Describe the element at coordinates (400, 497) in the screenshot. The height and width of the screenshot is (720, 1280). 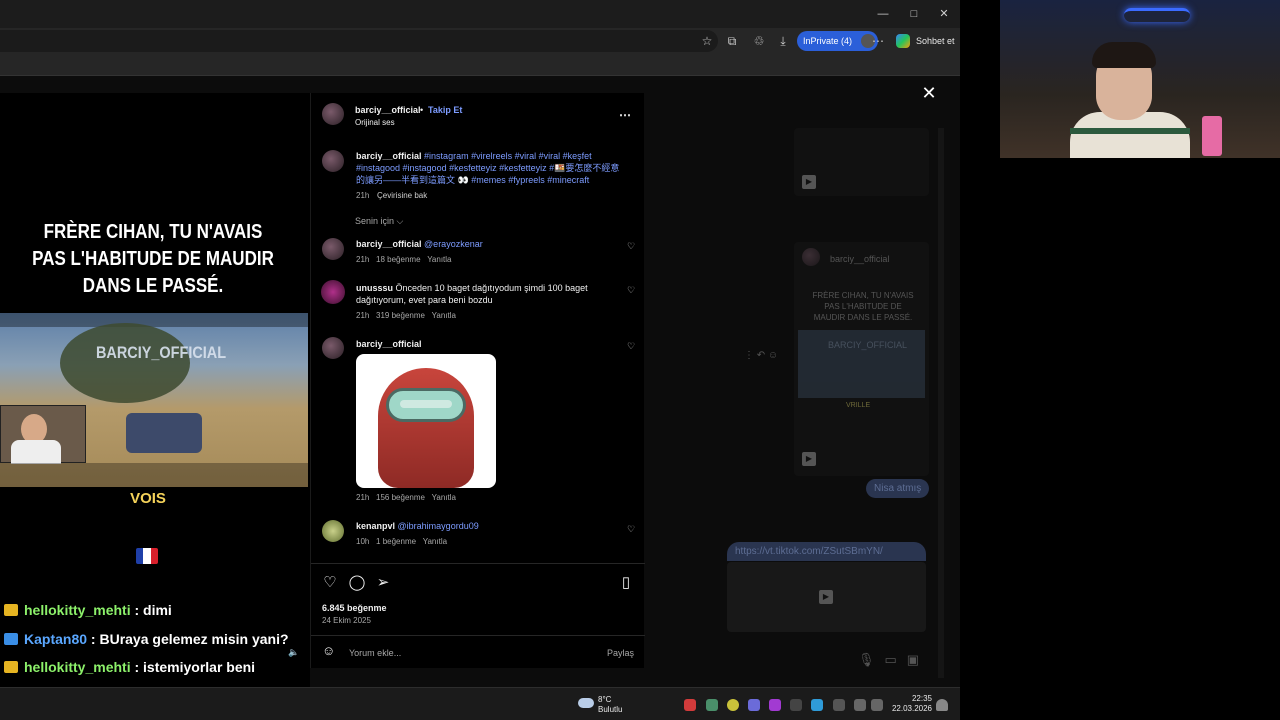
I see `comment-likes: 156 beğenme` at that location.